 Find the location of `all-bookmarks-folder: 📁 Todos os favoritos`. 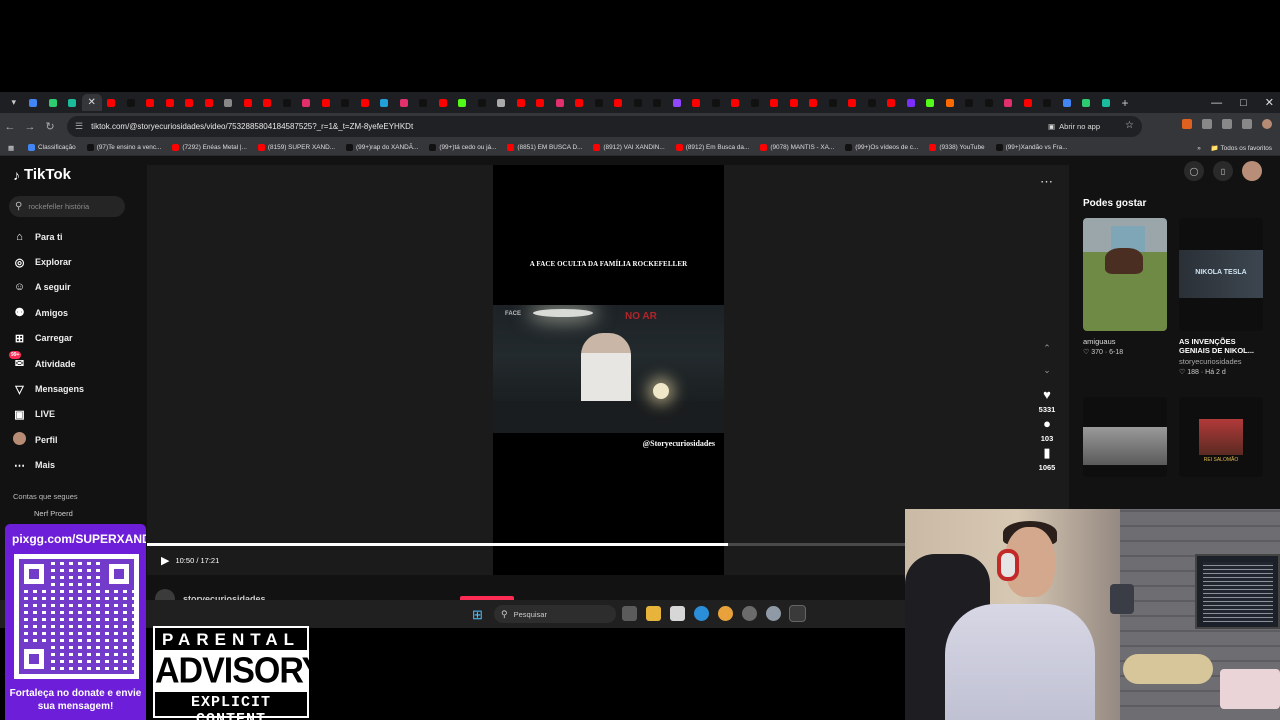

all-bookmarks-folder: 📁 Todos os favoritos is located at coordinates (1241, 148).